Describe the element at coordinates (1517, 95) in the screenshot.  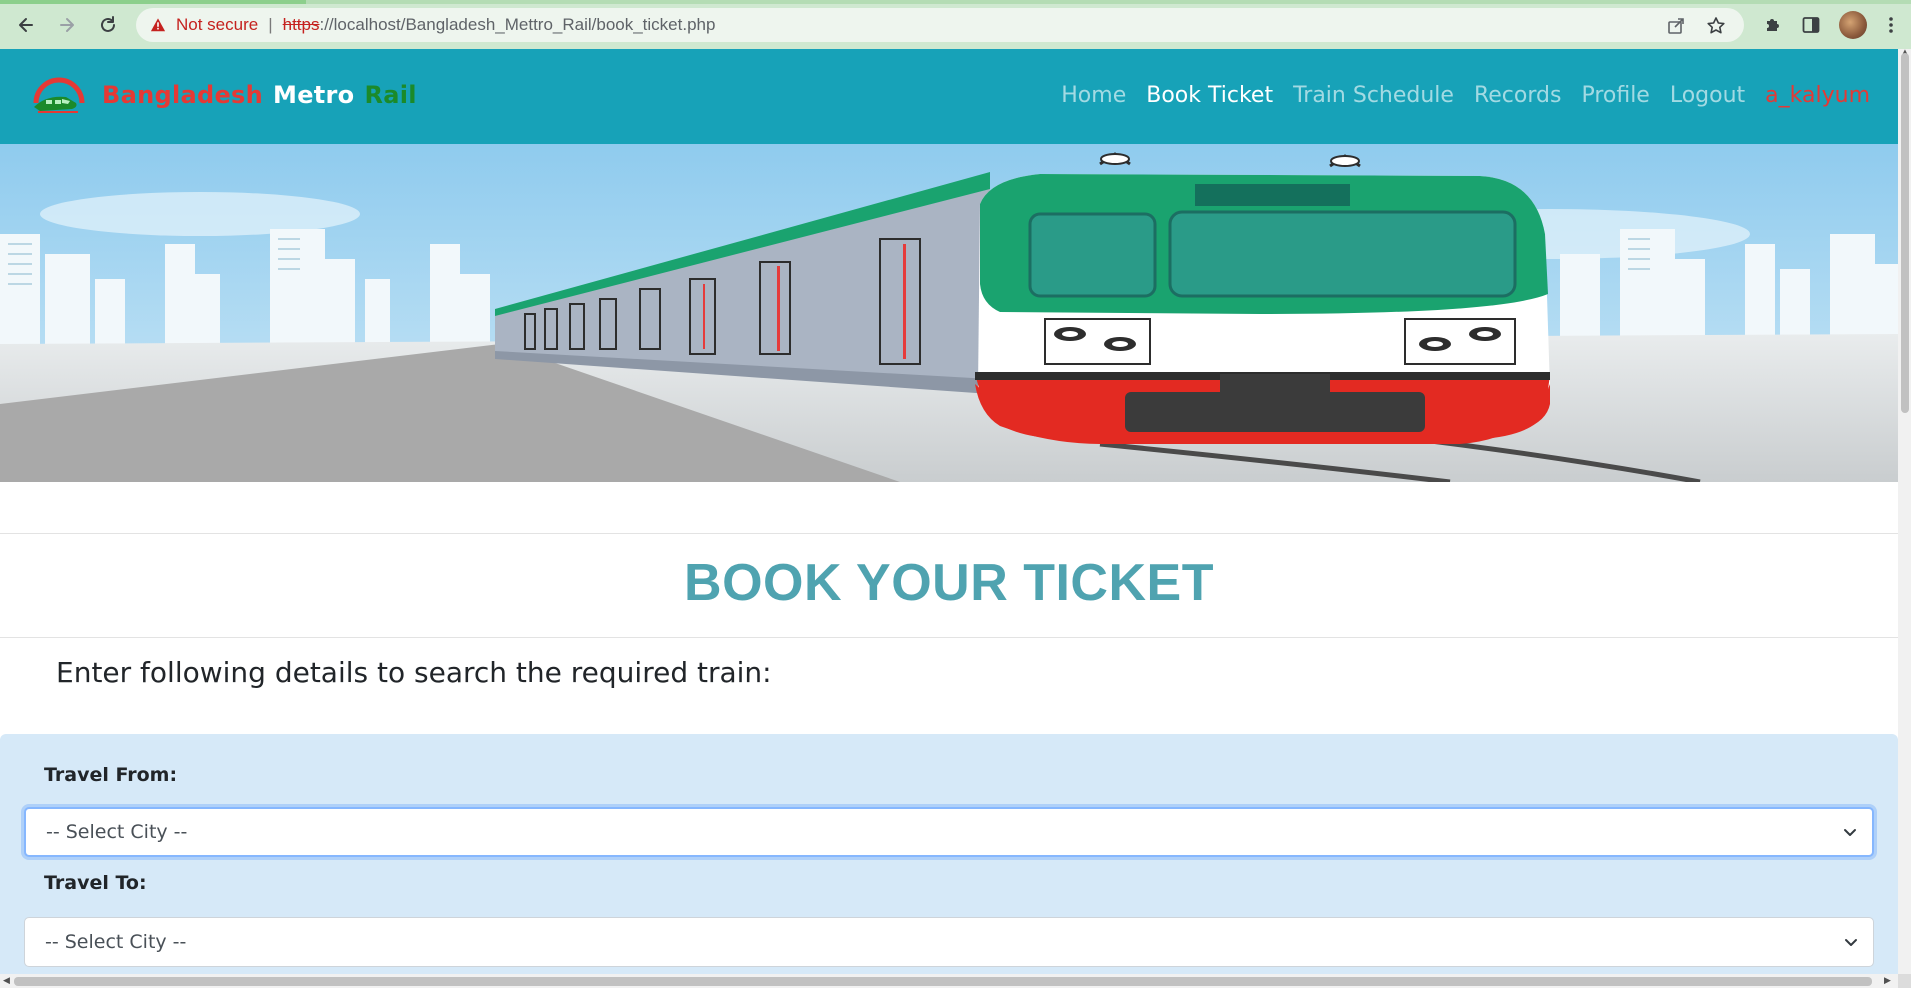
I see `nav-records: Records` at that location.